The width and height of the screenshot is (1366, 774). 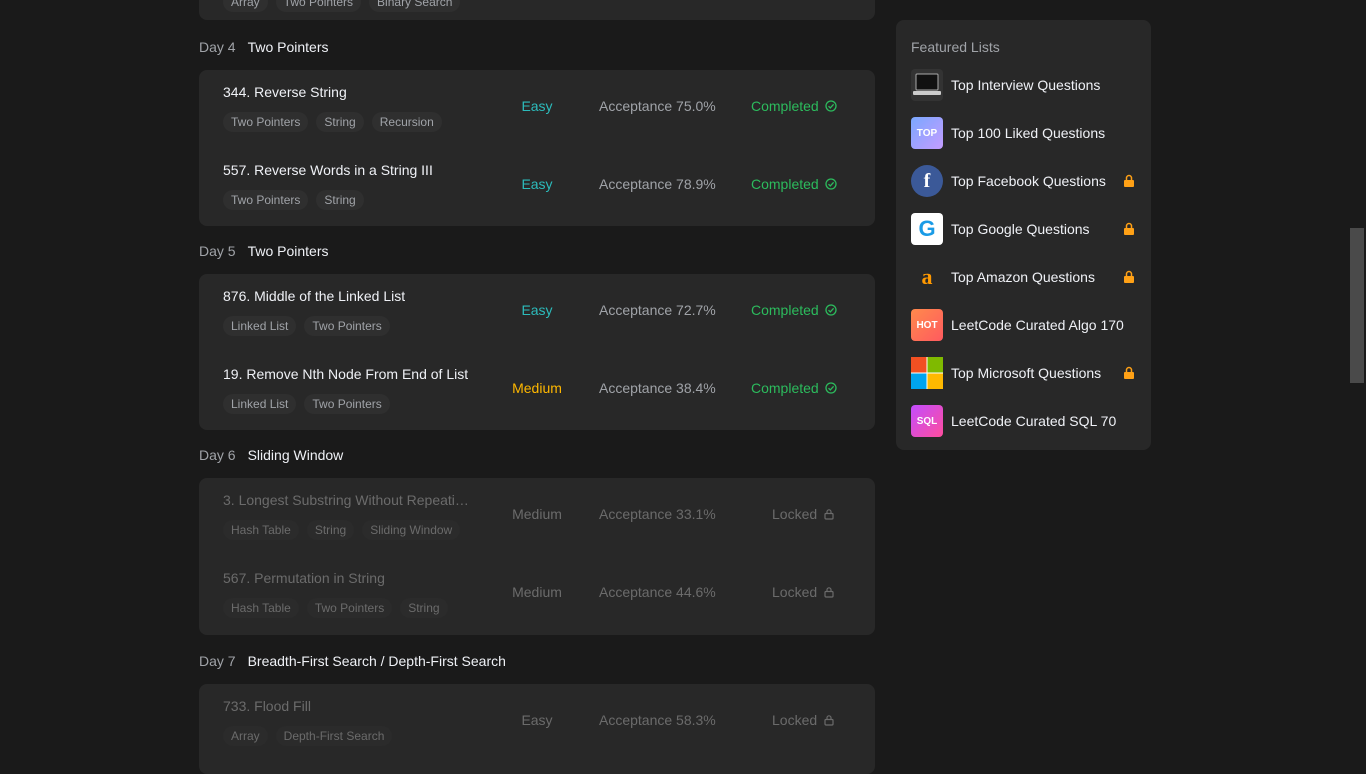 I want to click on acceptance: Acceptance 38.4%, so click(x=657, y=388).